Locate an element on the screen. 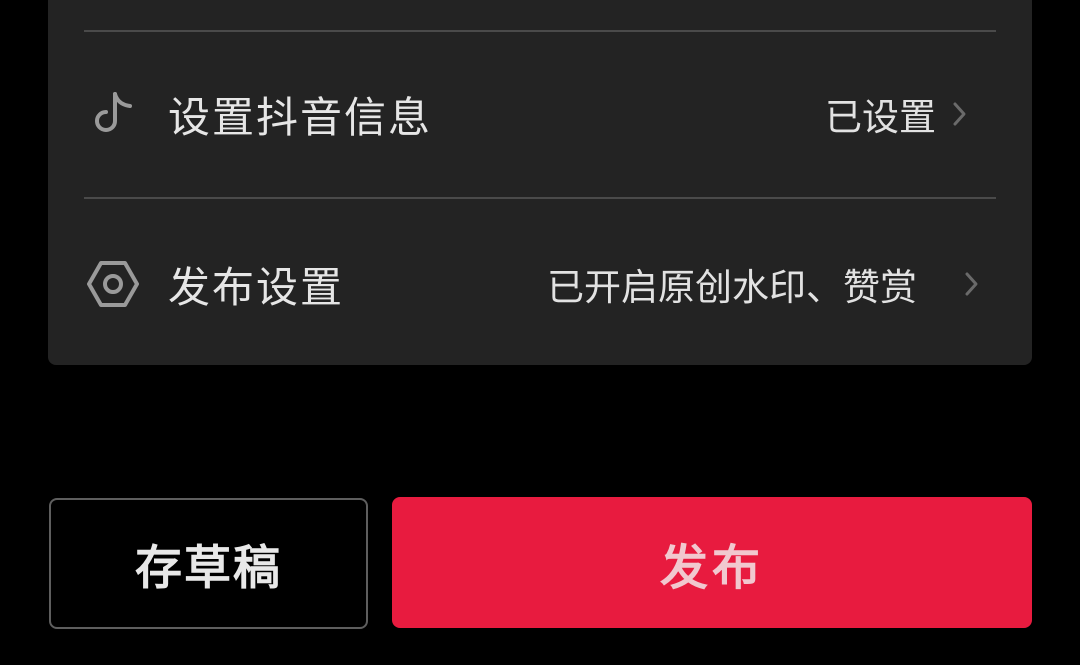  publish-settings-status: 已开启原创水印、赞赏 is located at coordinates (732, 287).